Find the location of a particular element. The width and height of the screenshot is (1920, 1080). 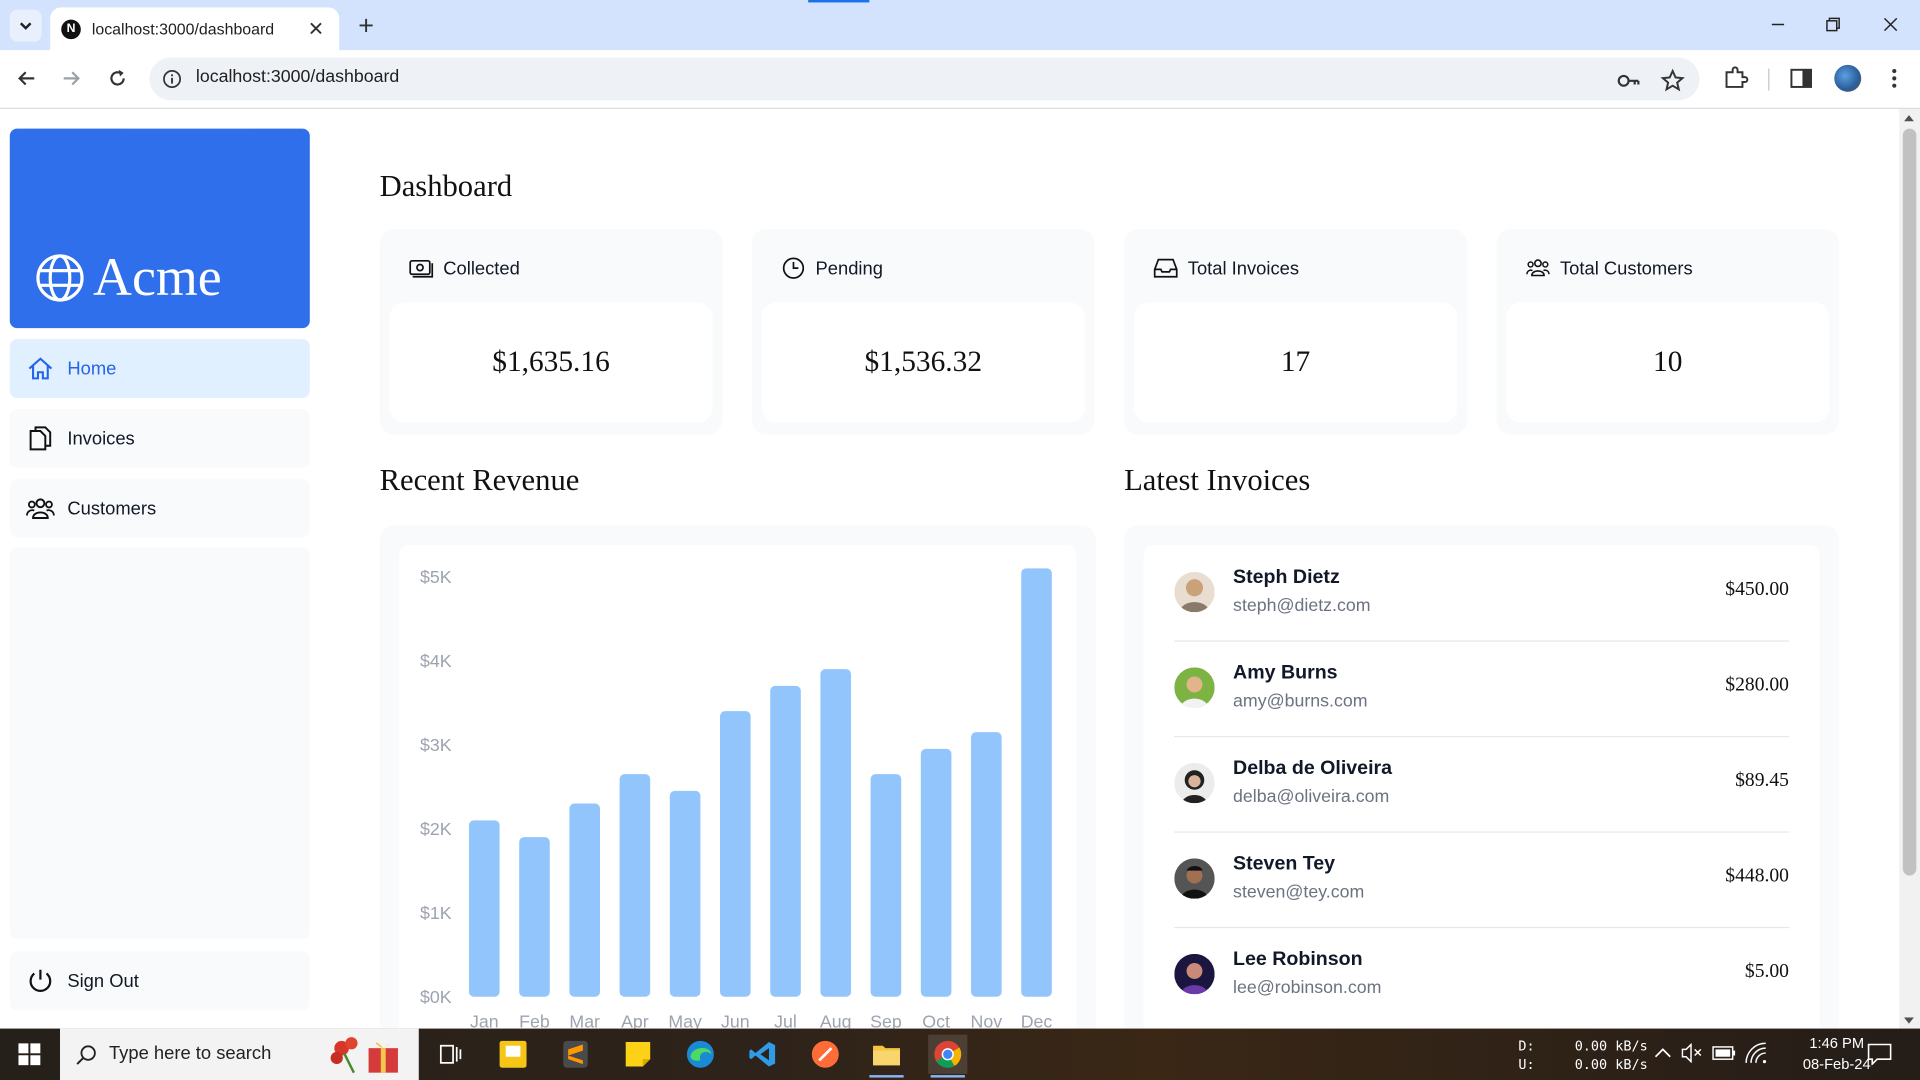

profile-avatar is located at coordinates (1848, 78).